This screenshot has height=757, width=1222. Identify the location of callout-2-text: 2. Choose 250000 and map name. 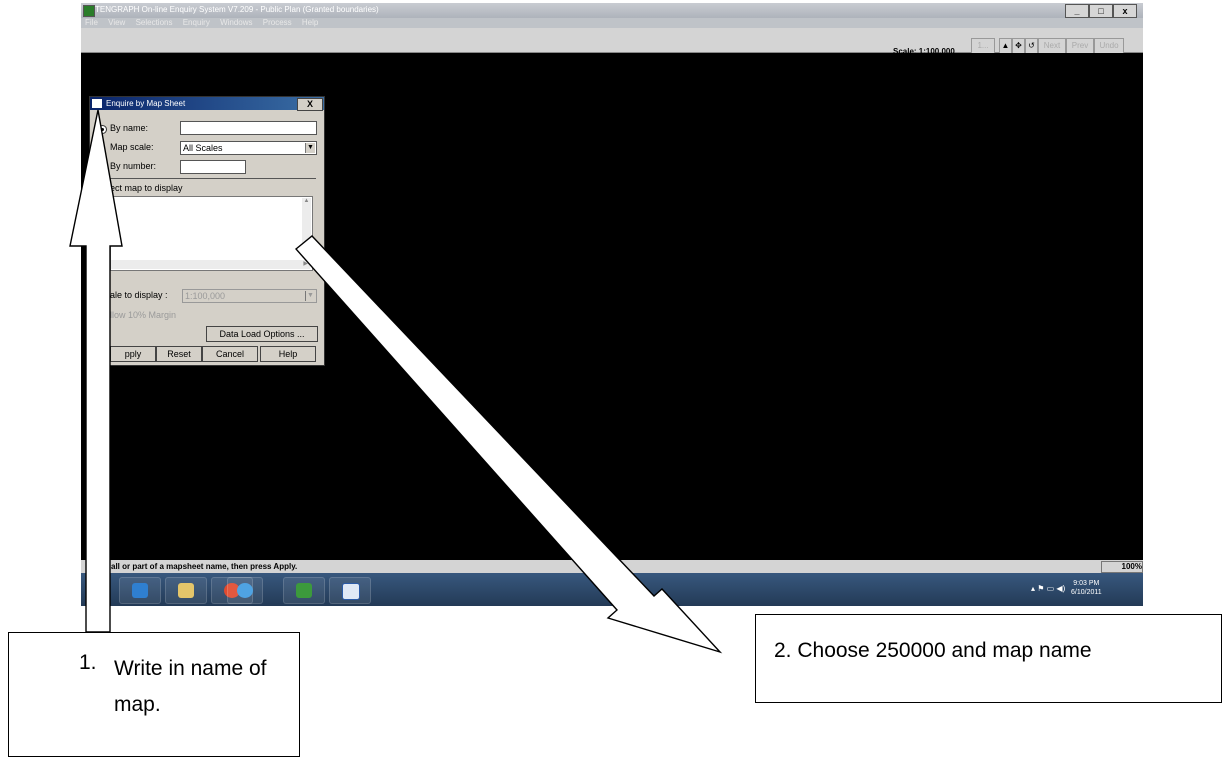
(933, 650).